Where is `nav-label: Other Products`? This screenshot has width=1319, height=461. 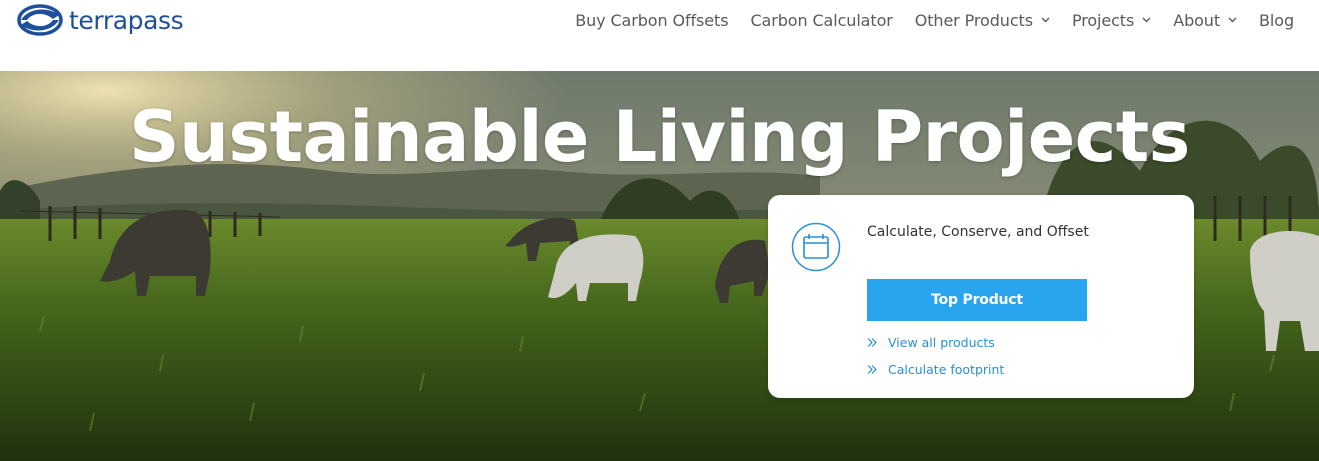 nav-label: Other Products is located at coordinates (973, 20).